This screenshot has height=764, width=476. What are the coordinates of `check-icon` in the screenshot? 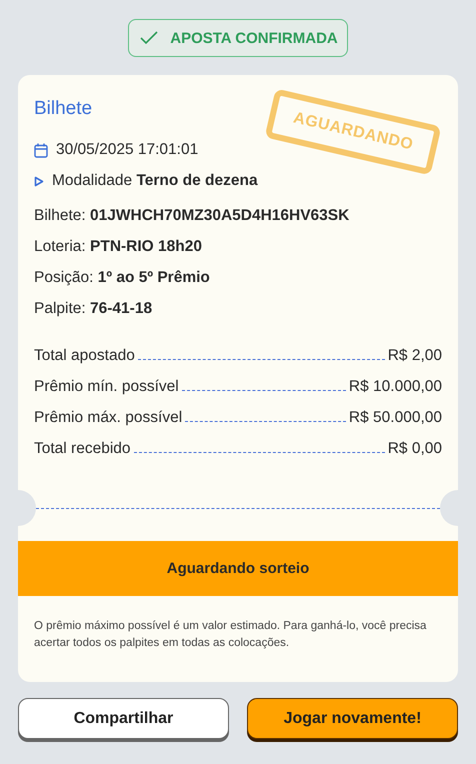 It's located at (149, 38).